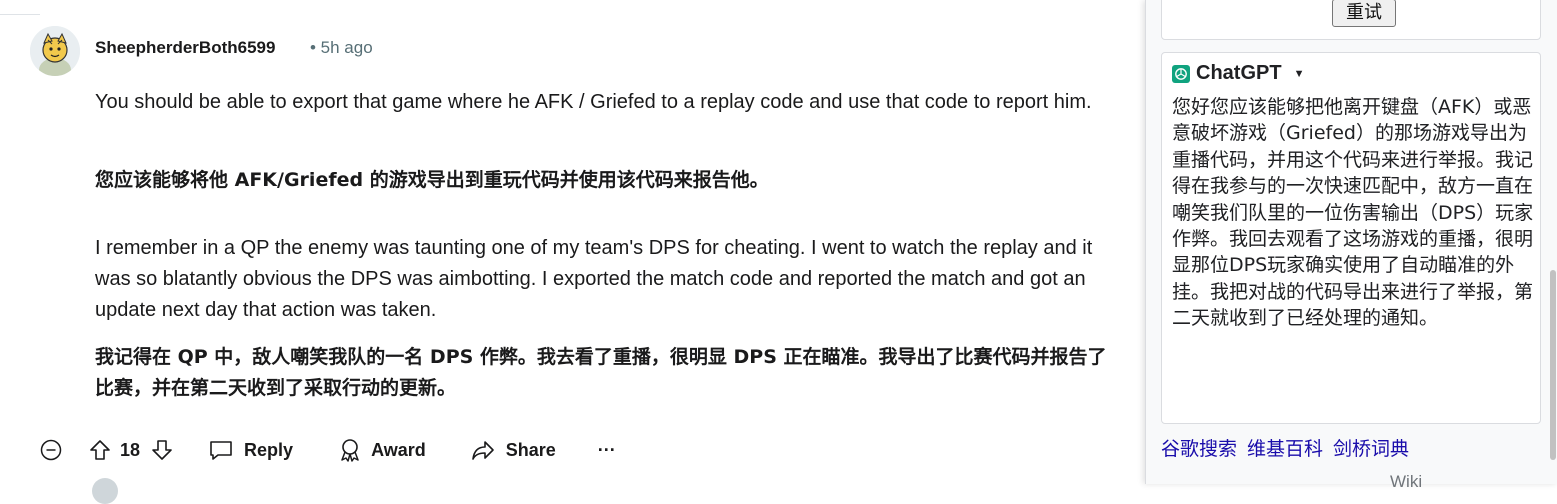  I want to click on link-cambridge-dictionary: 剑桥词典, so click(1371, 447).